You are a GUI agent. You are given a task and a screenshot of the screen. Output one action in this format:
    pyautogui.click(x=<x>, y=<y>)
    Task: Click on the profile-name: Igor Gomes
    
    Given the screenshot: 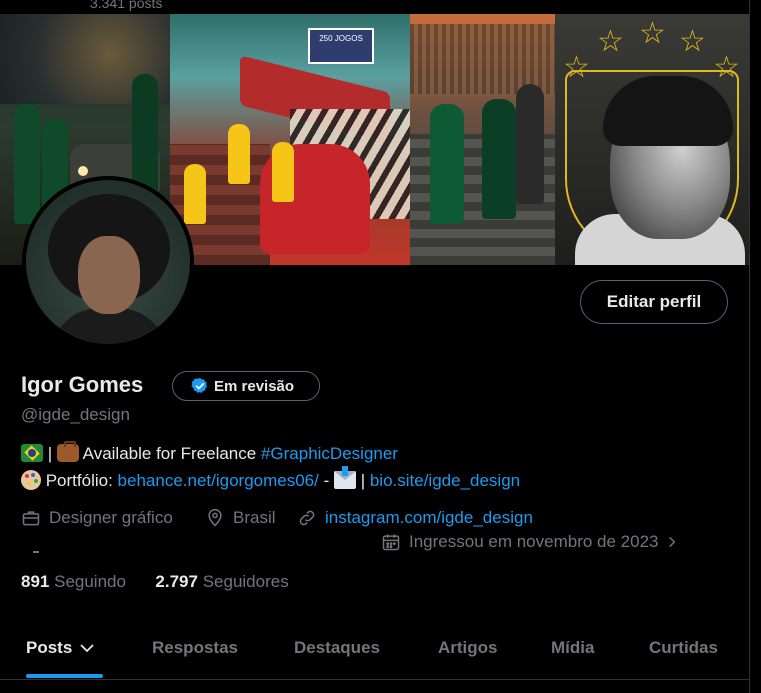 What is the action you would take?
    pyautogui.click(x=82, y=384)
    